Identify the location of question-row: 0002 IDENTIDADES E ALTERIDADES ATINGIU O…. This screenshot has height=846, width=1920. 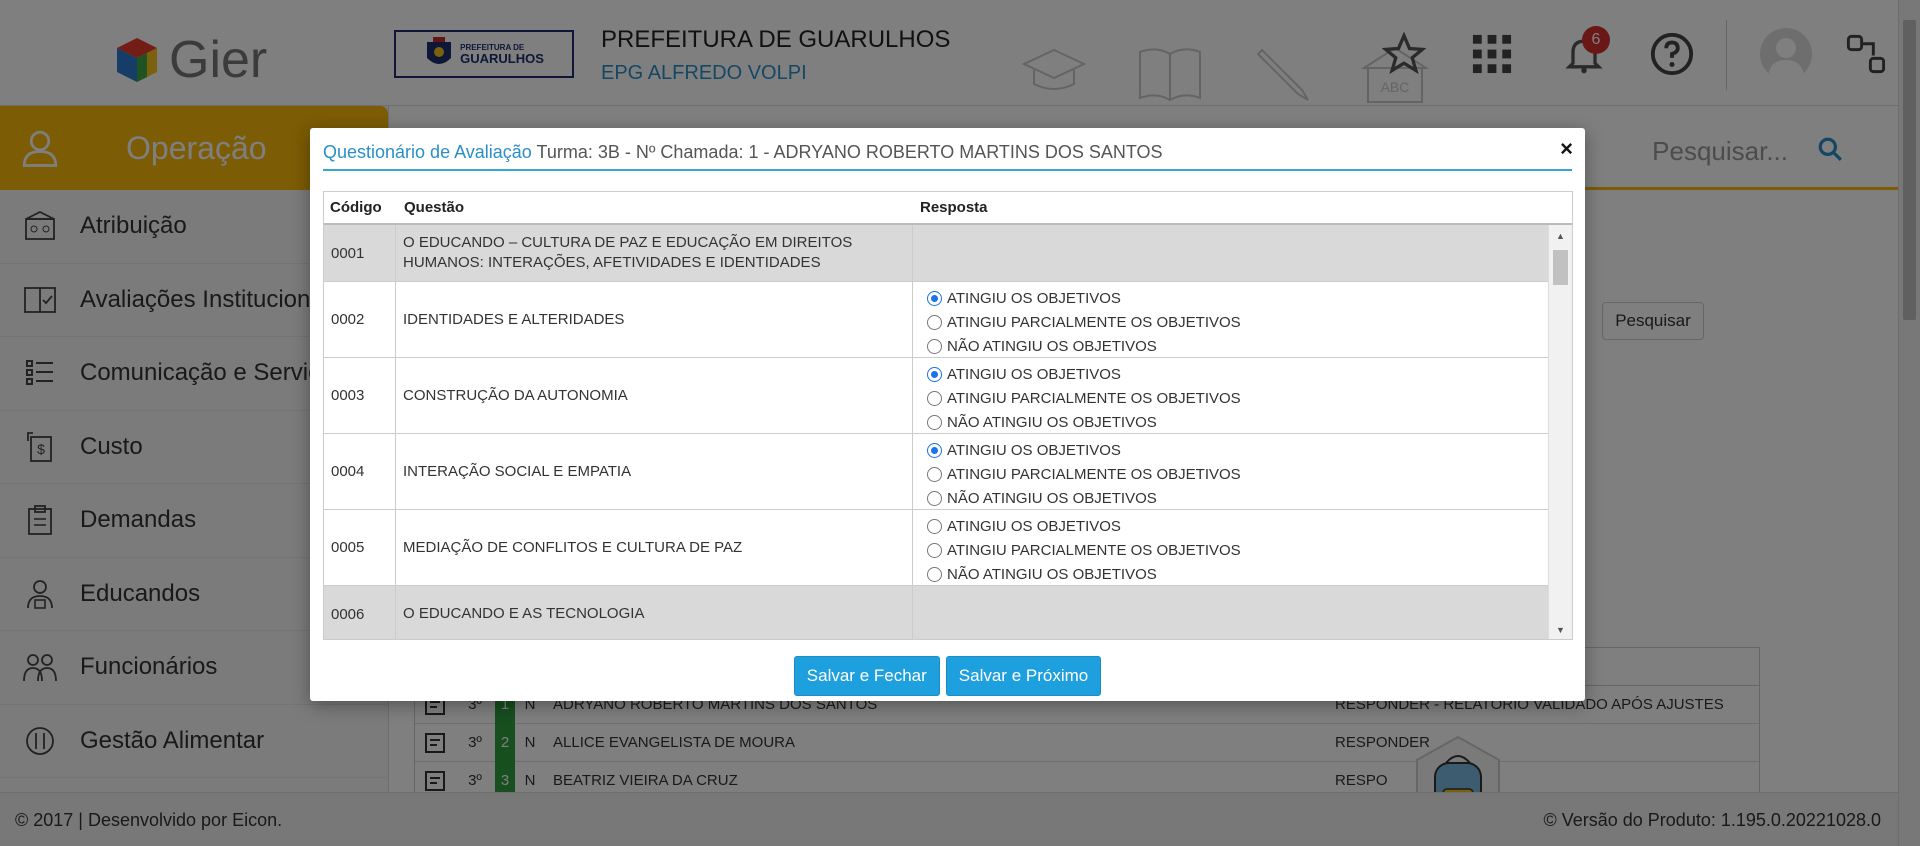
(936, 320).